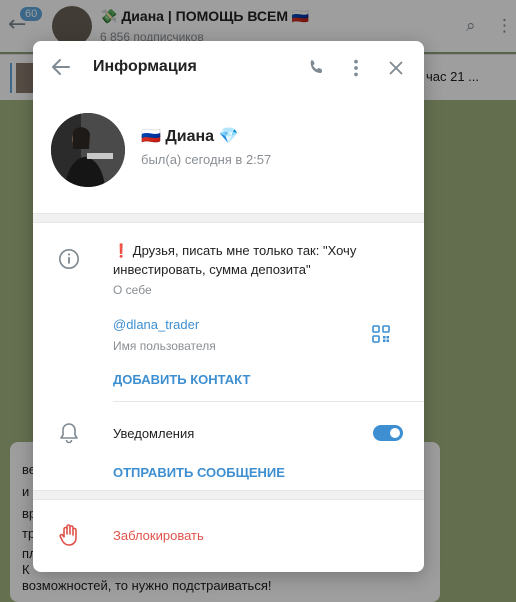 Image resolution: width=516 pixels, height=602 pixels. Describe the element at coordinates (69, 259) in the screenshot. I see `info-icon` at that location.